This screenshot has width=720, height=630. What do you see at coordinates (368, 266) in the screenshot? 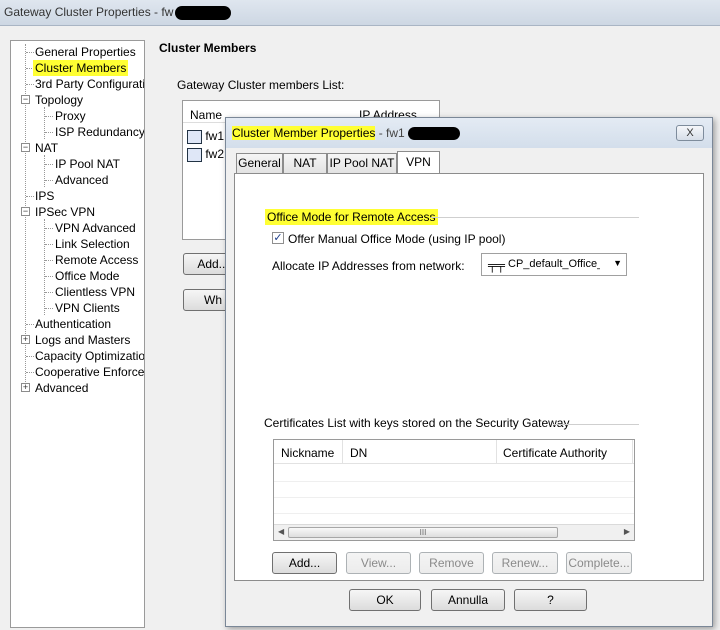
I see `allocate-ip-label: Allocate IP Addresses from network:` at bounding box center [368, 266].